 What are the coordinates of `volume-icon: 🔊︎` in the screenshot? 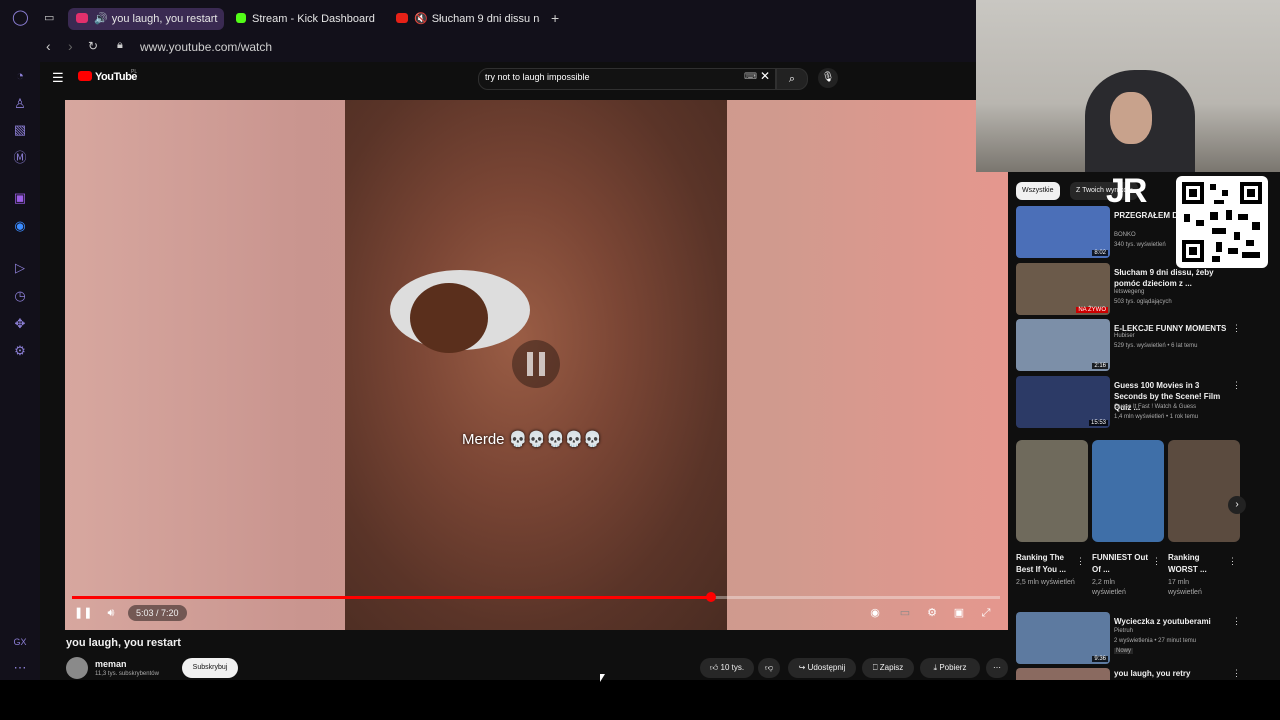 It's located at (111, 613).